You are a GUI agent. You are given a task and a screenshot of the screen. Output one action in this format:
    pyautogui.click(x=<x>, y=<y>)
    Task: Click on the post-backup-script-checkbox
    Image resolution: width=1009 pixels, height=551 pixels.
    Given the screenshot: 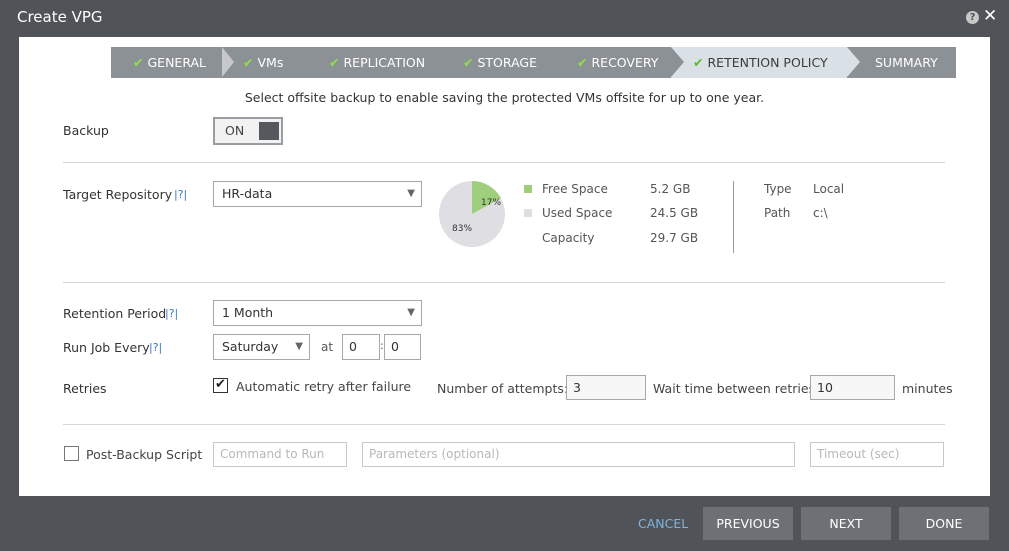 What is the action you would take?
    pyautogui.click(x=71, y=453)
    